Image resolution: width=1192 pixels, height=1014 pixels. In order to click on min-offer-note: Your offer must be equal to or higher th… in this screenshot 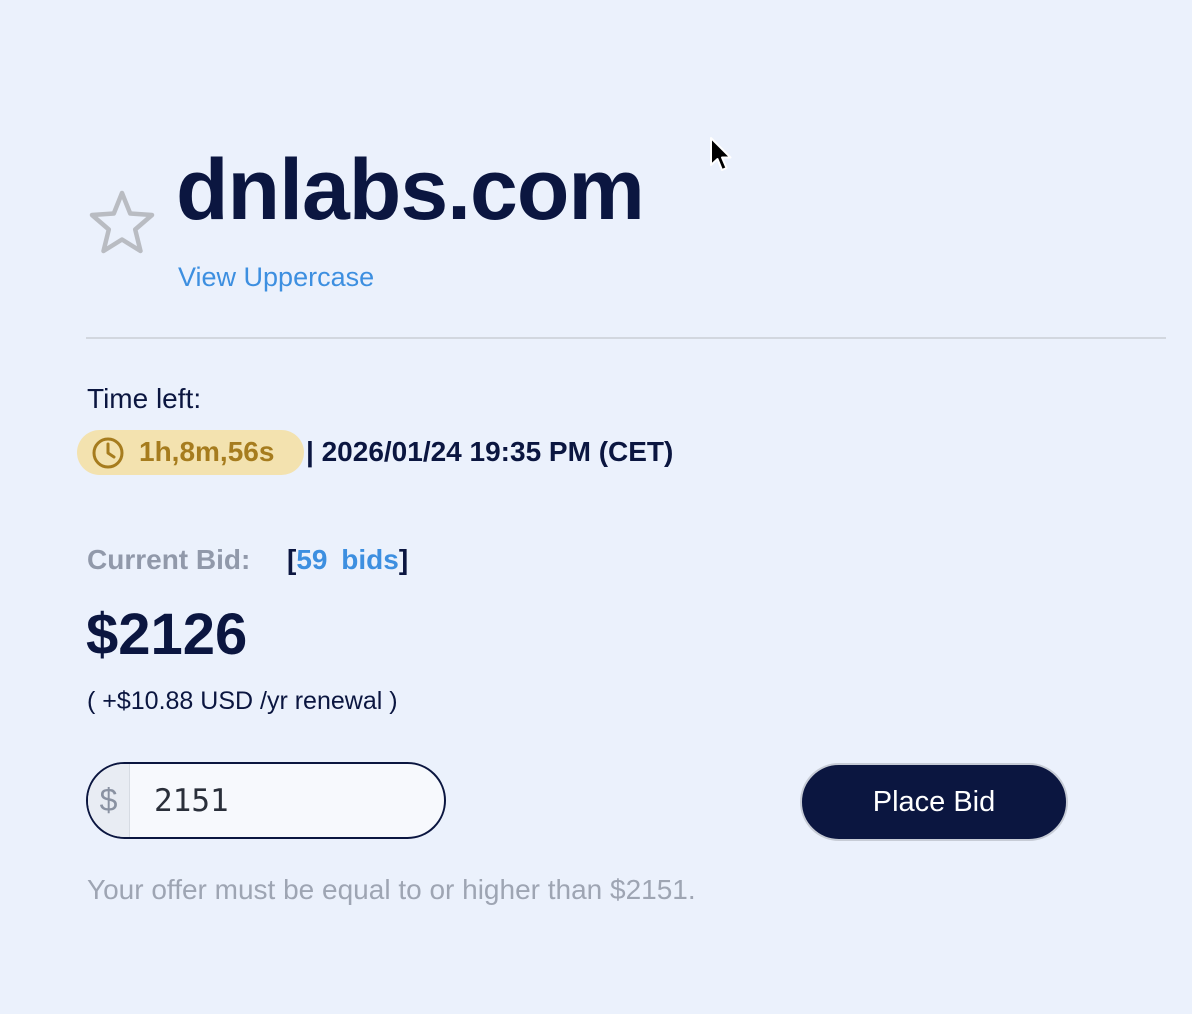, I will do `click(391, 889)`.